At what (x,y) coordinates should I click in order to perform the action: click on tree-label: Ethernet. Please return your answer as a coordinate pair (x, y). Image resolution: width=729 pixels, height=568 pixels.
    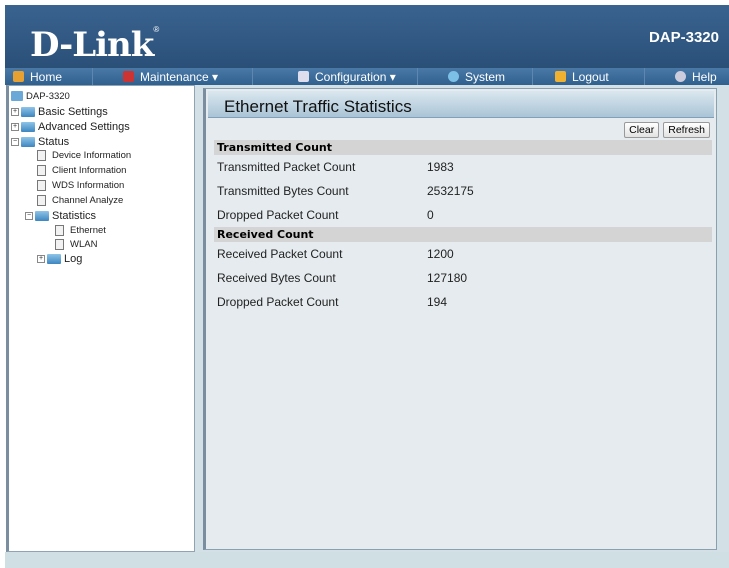
    Looking at the image, I should click on (88, 230).